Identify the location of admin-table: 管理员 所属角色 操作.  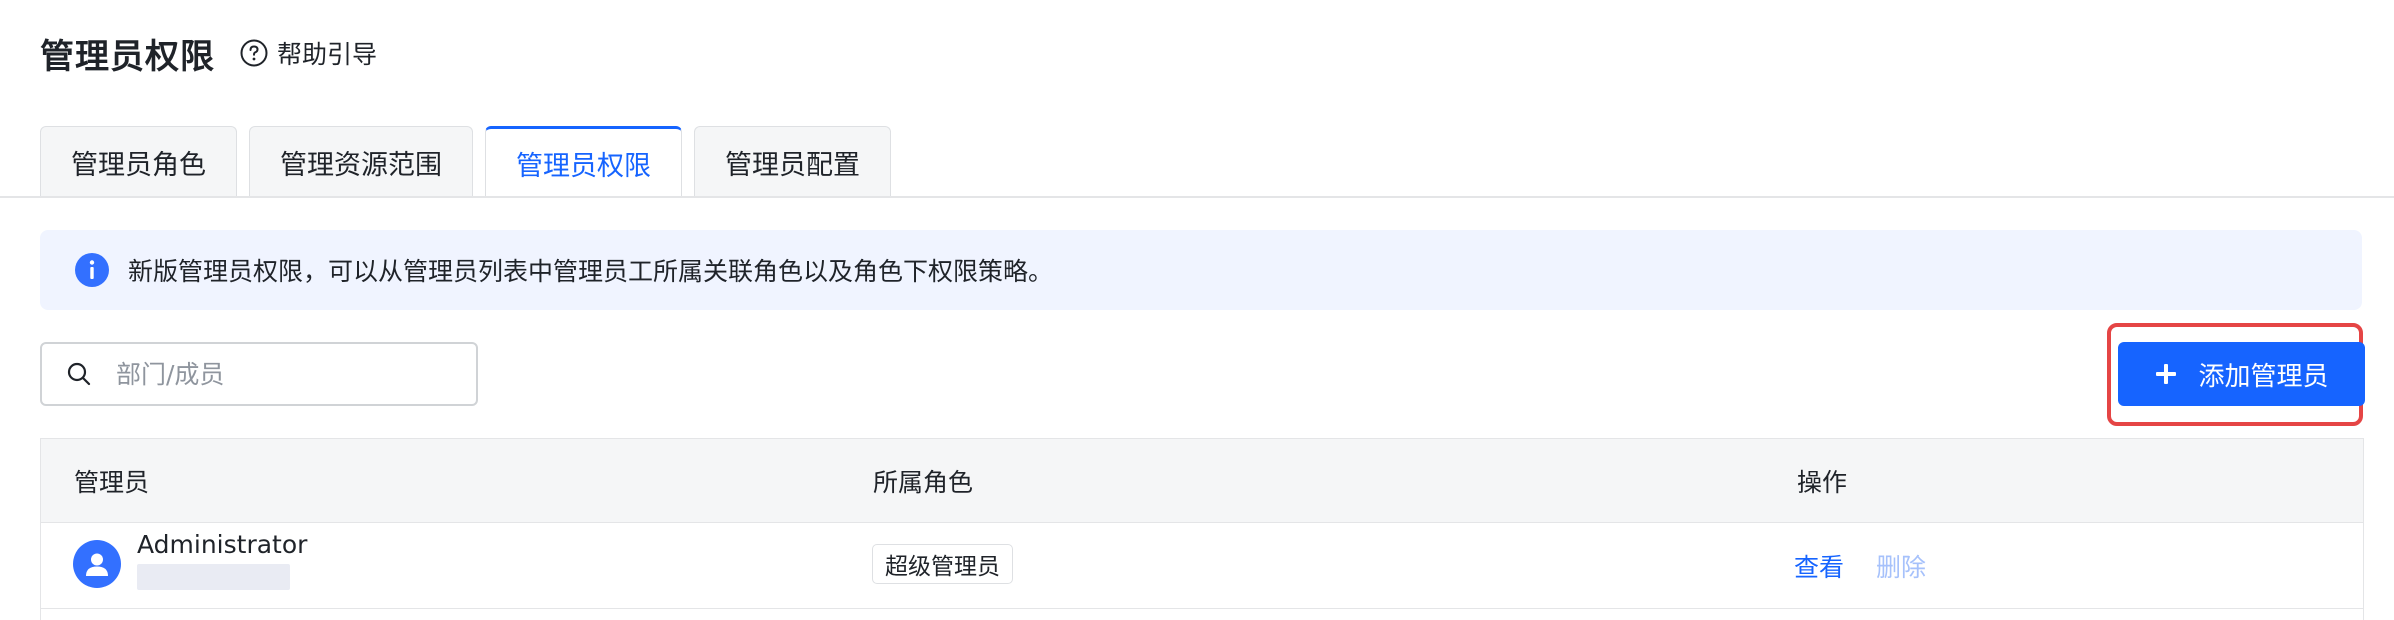
(1202, 480).